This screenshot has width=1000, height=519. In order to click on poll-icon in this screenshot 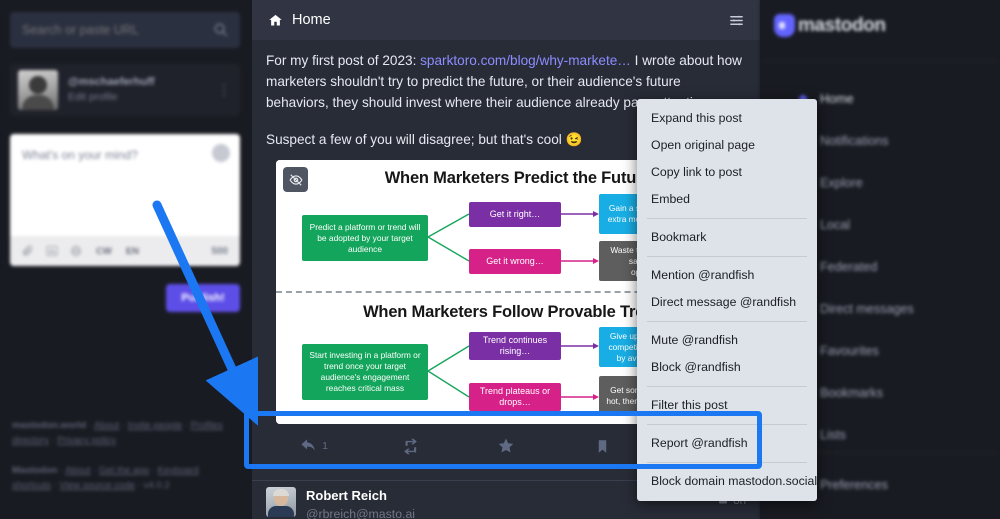, I will do `click(52, 251)`.